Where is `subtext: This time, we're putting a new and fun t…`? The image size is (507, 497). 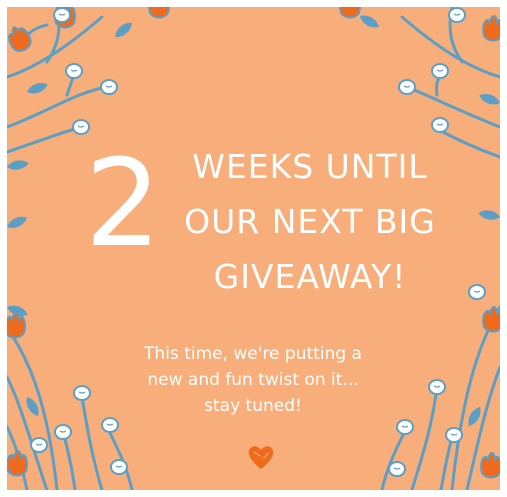
subtext: This time, we're putting a new and fun t… is located at coordinates (253, 380).